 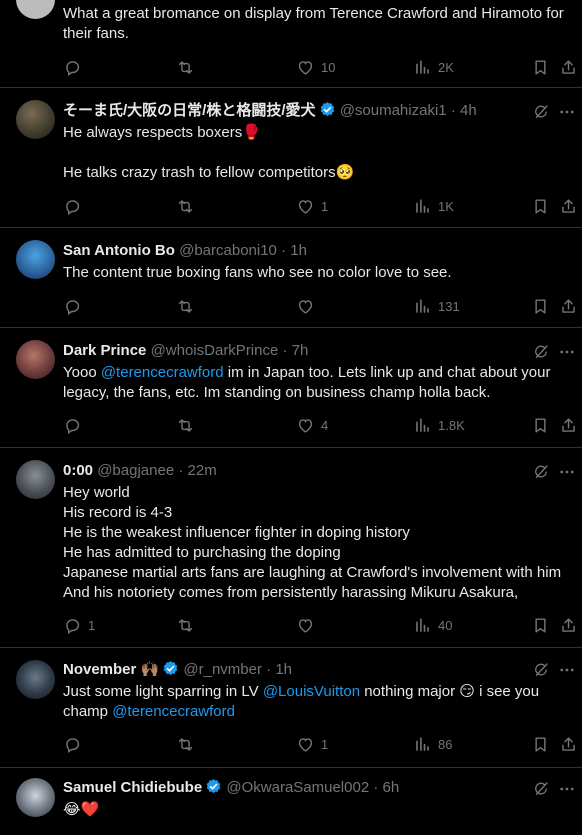 I want to click on like-button: 4, so click(x=312, y=425).